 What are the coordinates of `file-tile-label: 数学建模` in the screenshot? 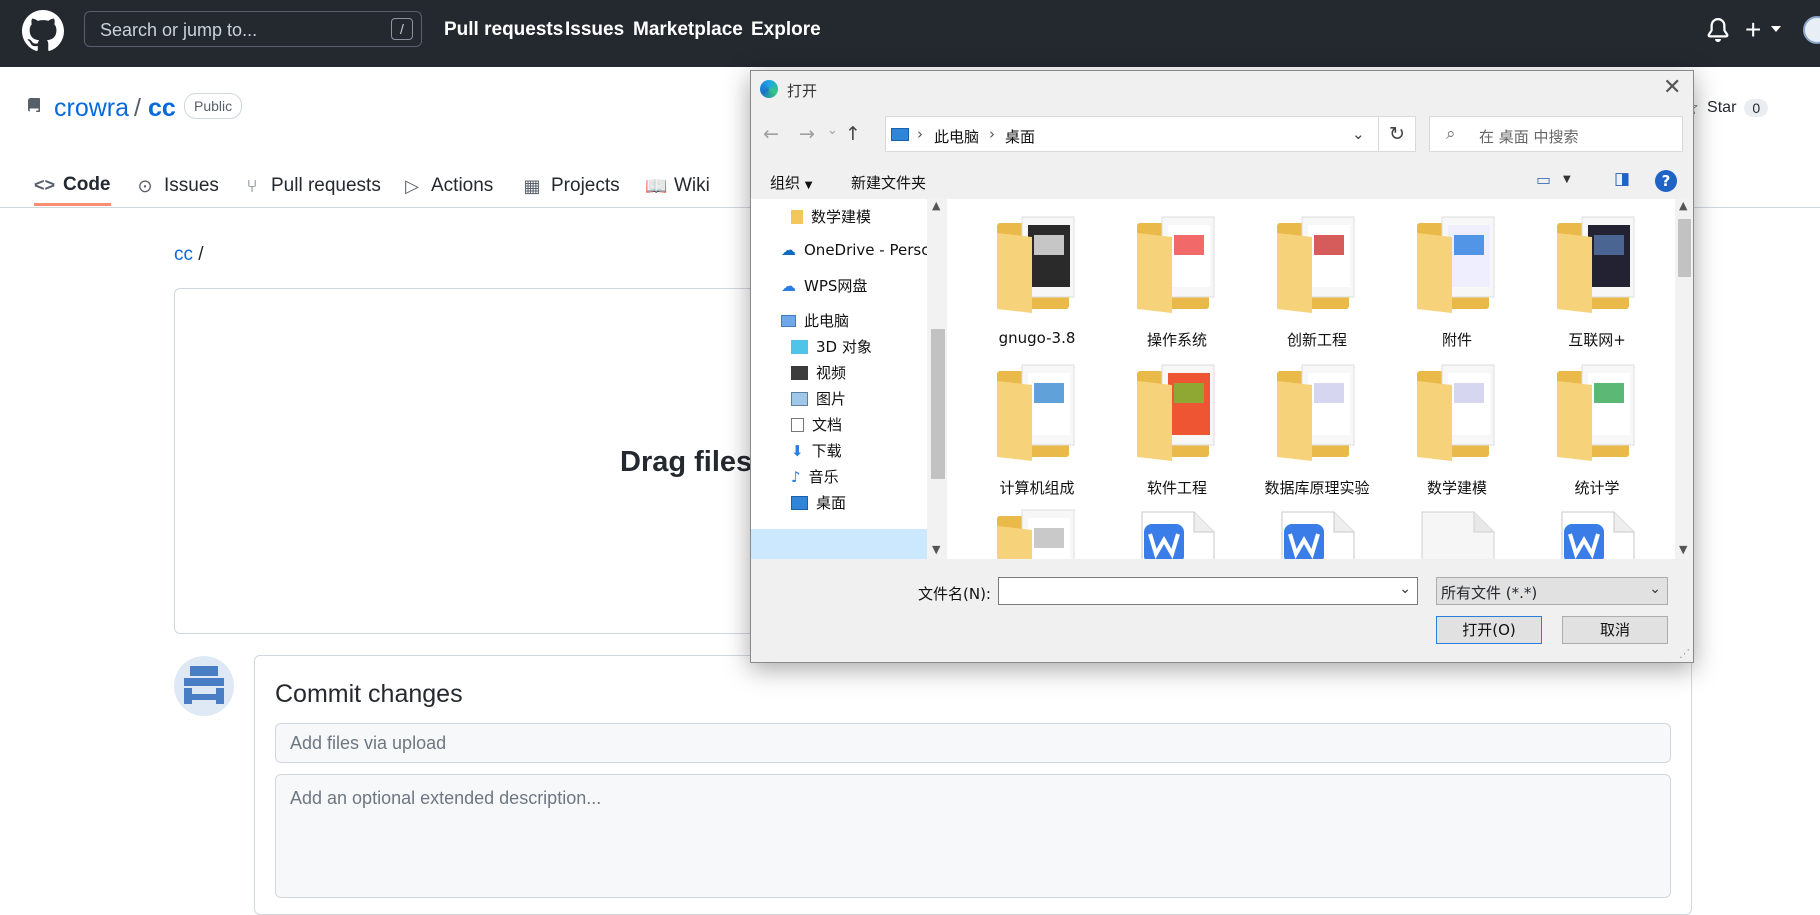 It's located at (1456, 488).